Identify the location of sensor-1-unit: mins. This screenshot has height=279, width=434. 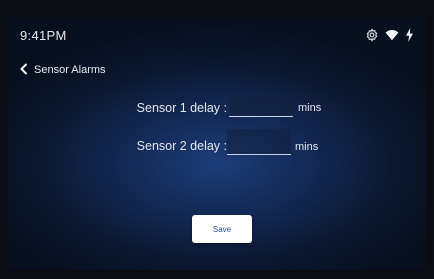
(310, 108).